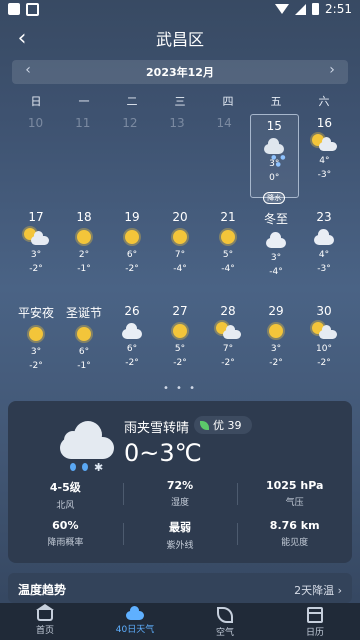 The width and height of the screenshot is (360, 640). Describe the element at coordinates (35, 123) in the screenshot. I see `day-number: 10` at that location.